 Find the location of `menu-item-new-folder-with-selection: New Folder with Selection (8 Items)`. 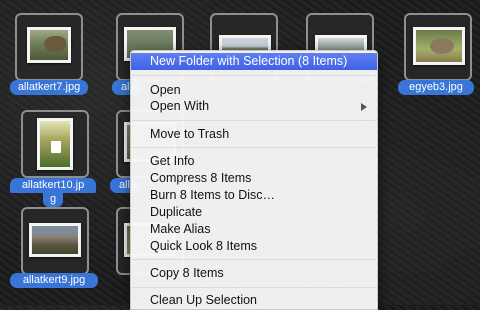

menu-item-new-folder-with-selection: New Folder with Selection (8 Items) is located at coordinates (254, 61).